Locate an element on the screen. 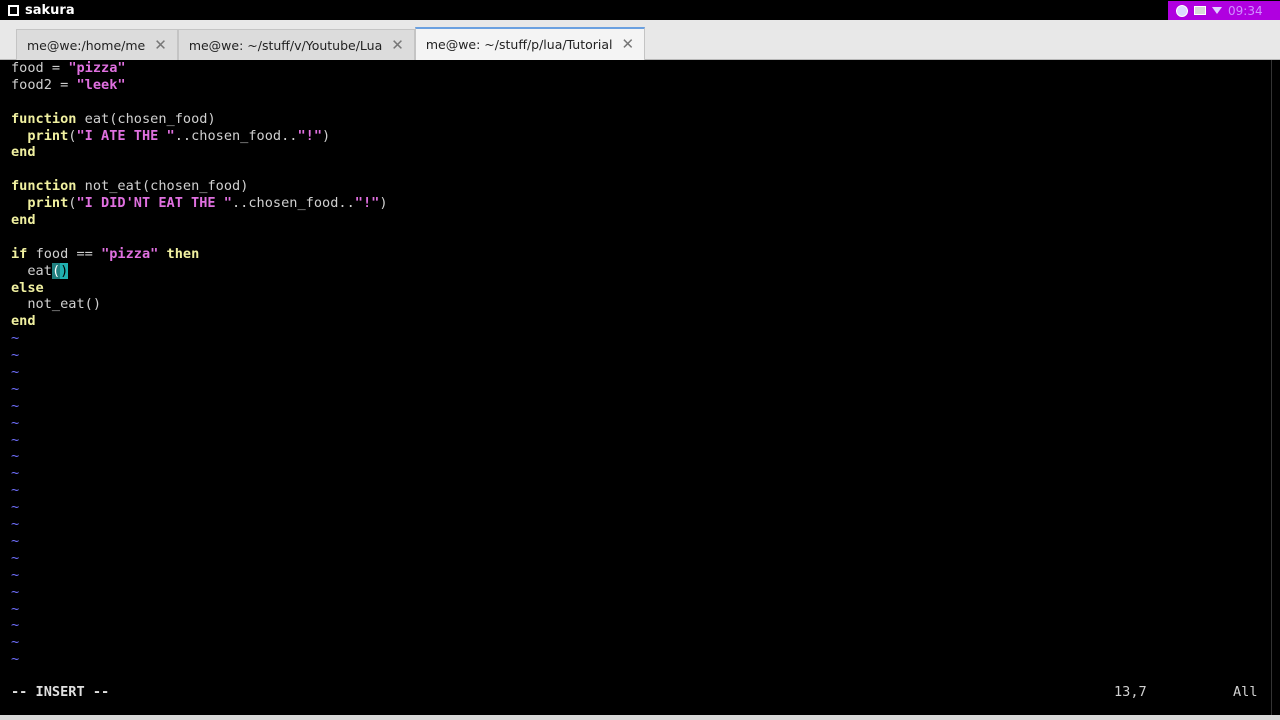 Image resolution: width=1280 pixels, height=720 pixels. window-menu-icon is located at coordinates (13, 10).